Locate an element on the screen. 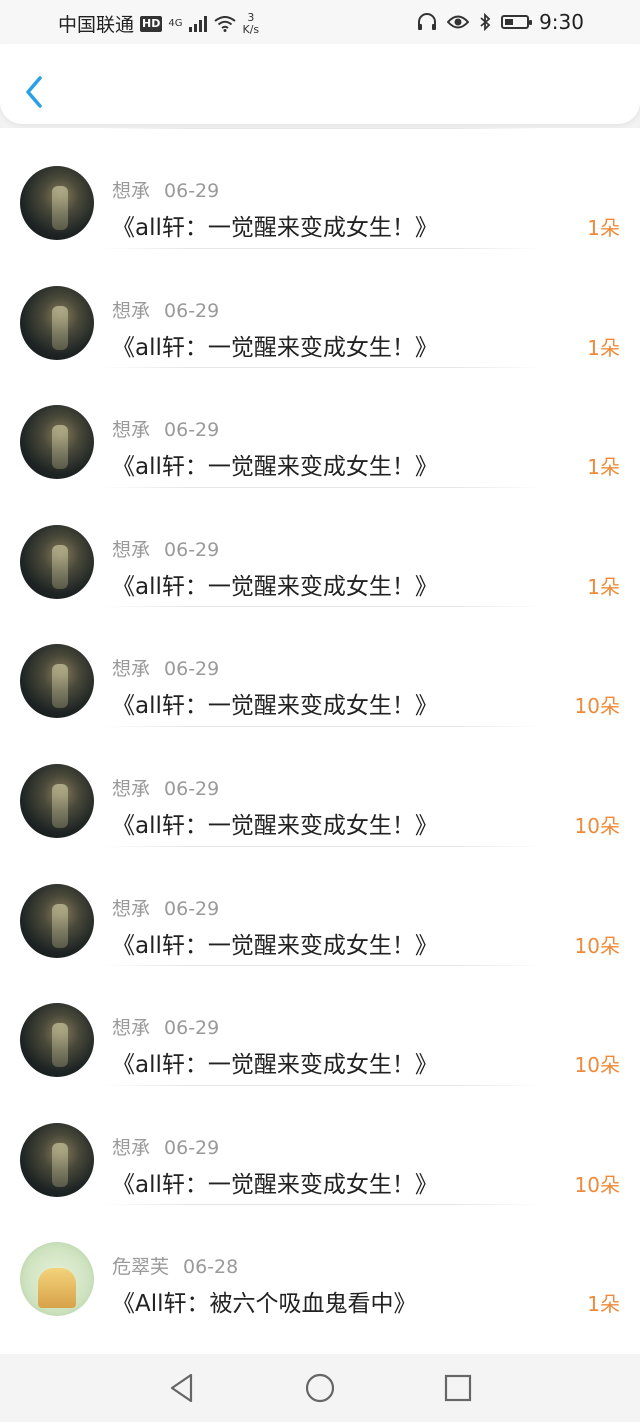  triangle-back-icon is located at coordinates (181, 1388).